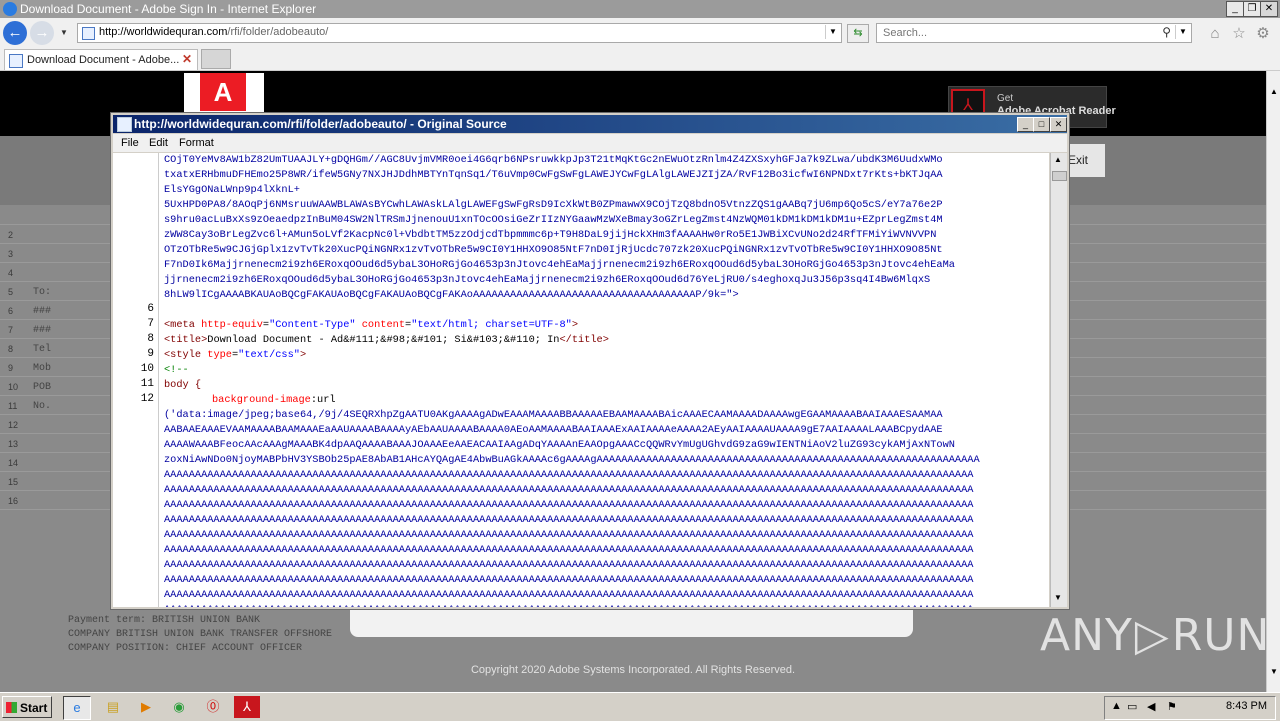 This screenshot has width=1280, height=721. What do you see at coordinates (42, 311) in the screenshot?
I see `sheet-cell-text: ###` at bounding box center [42, 311].